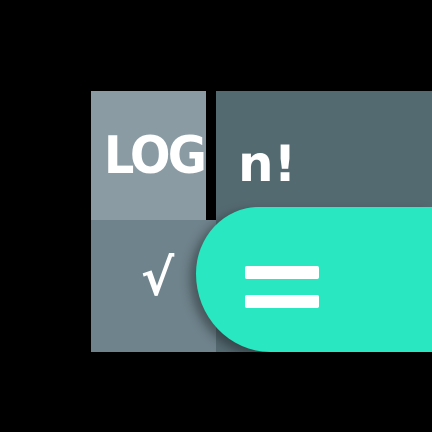  Describe the element at coordinates (157, 278) in the screenshot. I see `square-root-key-label: √` at that location.